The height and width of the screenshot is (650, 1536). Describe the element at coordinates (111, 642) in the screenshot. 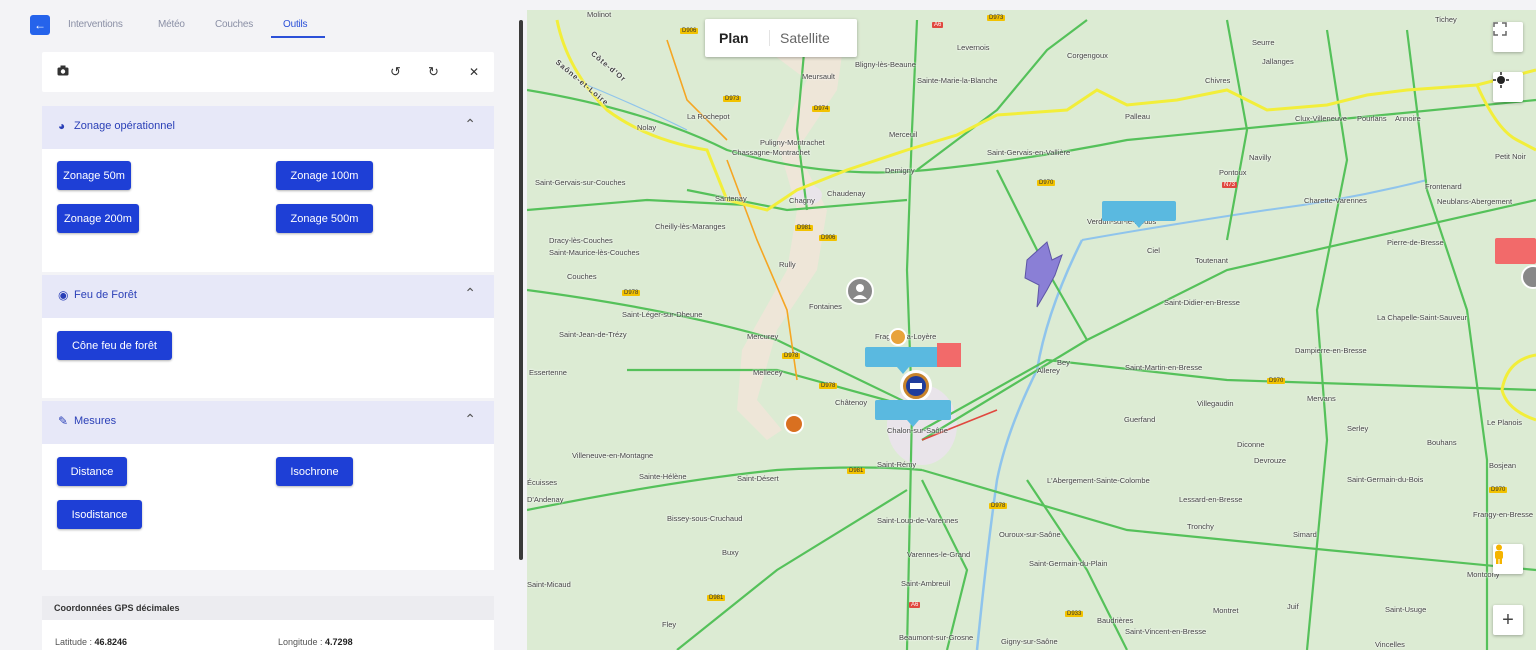

I see `latitude-value: 46.8246` at that location.